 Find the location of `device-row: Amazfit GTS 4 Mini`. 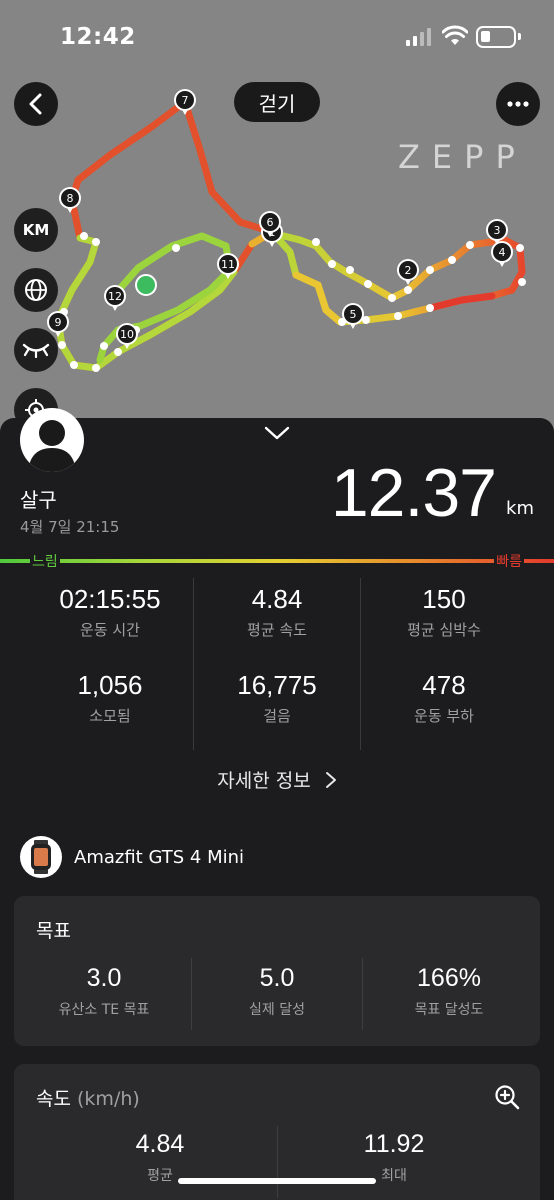

device-row: Amazfit GTS 4 Mini is located at coordinates (132, 857).